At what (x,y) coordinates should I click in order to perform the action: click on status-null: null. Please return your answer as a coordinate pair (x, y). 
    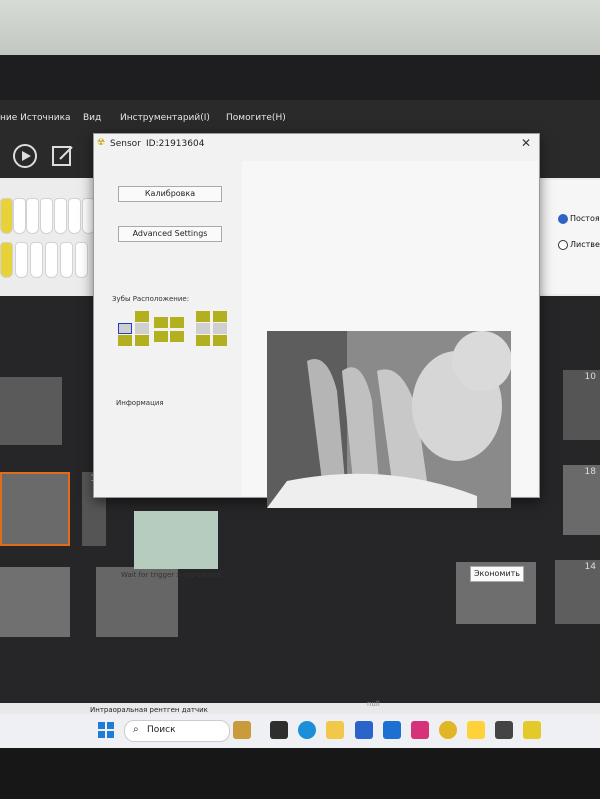
    Looking at the image, I should click on (373, 704).